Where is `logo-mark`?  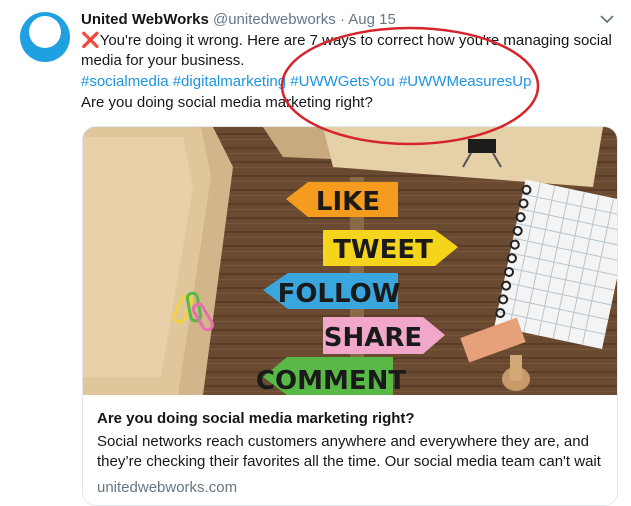 logo-mark is located at coordinates (45, 32).